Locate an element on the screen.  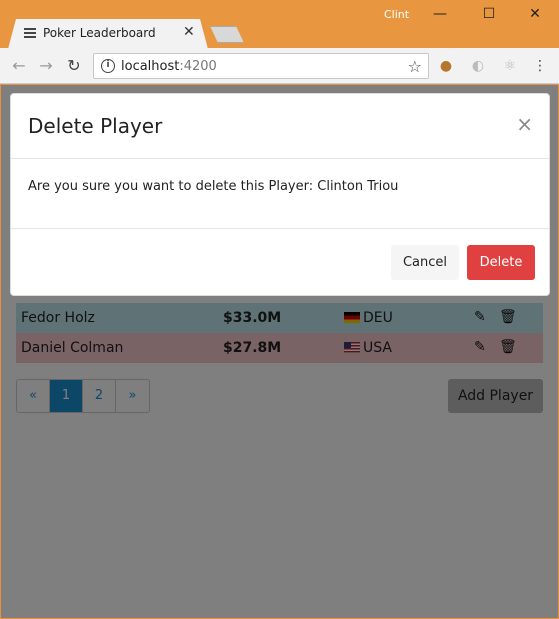
address-bar: i localhost:4200 ☆ is located at coordinates (261, 66).